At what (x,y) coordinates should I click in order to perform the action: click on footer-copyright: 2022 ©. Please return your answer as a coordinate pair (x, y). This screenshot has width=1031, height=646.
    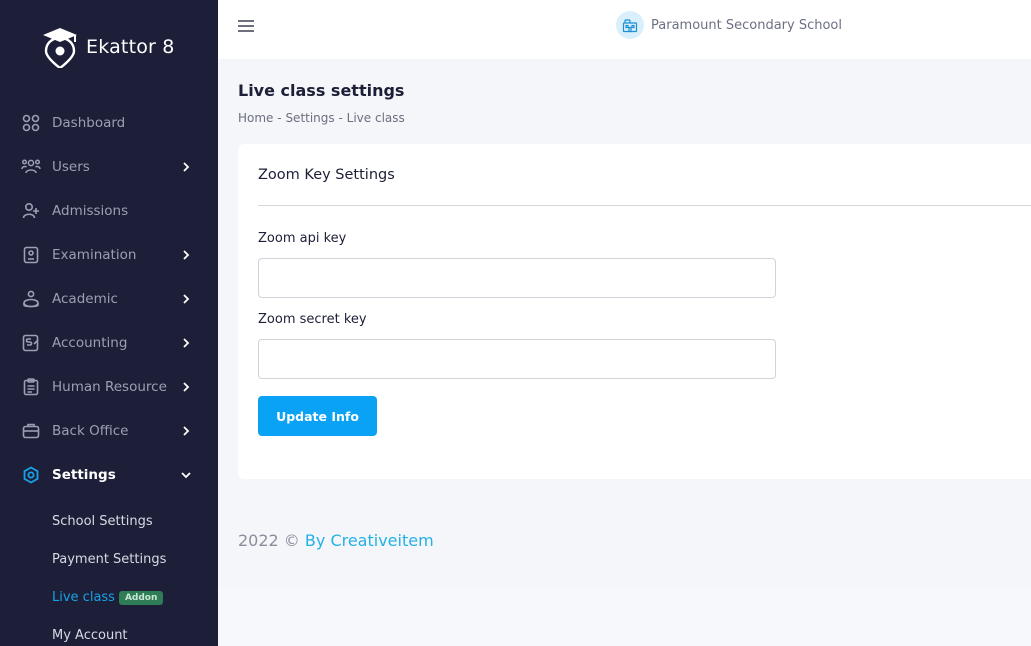
    Looking at the image, I should click on (269, 540).